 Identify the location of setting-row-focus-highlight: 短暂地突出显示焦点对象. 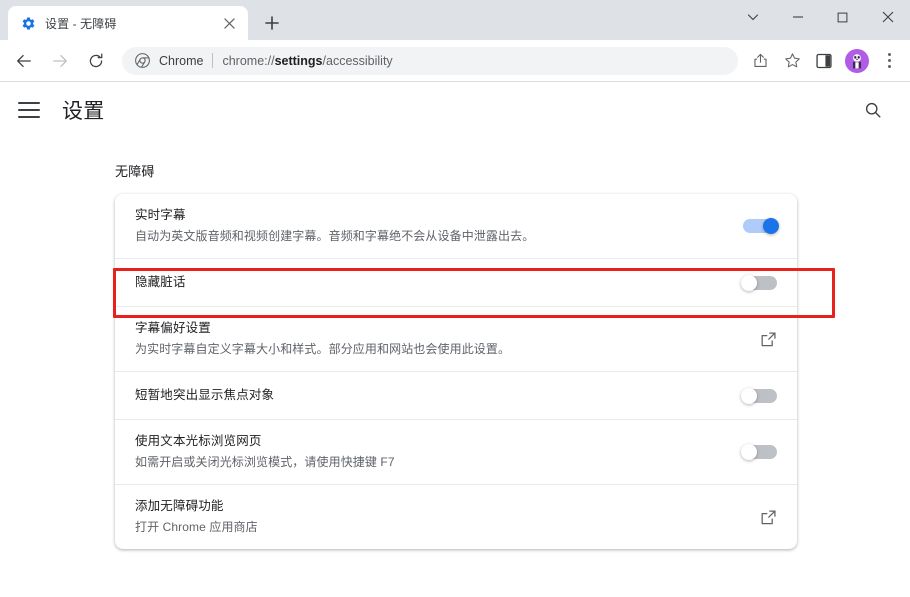
(456, 396).